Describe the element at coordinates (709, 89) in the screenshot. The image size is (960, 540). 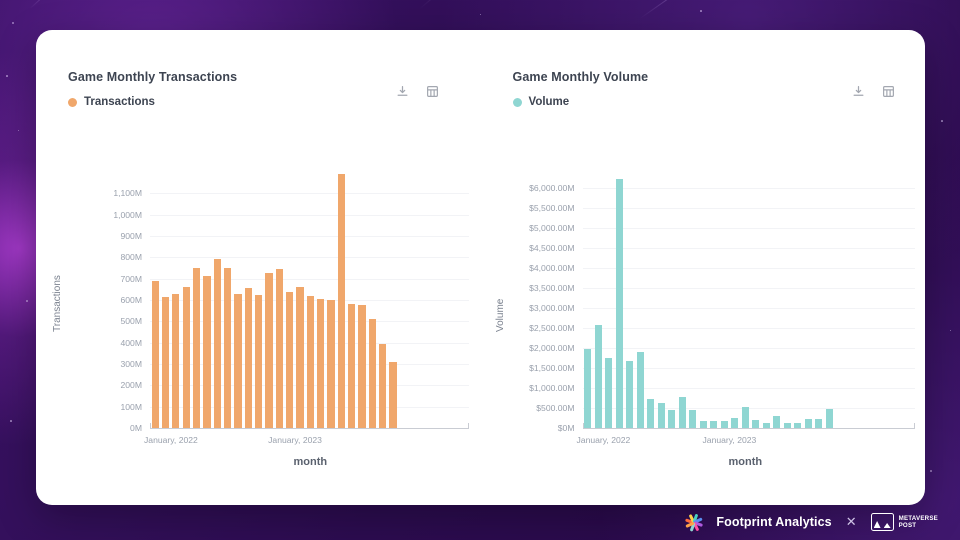
I see `chart-header-volume: Game Monthly Volume Volume` at that location.